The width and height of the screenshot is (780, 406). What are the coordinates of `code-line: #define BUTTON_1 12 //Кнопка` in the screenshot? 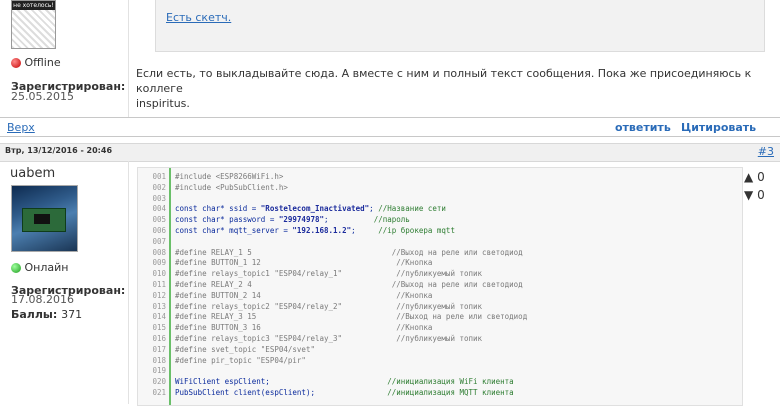 It's located at (351, 263).